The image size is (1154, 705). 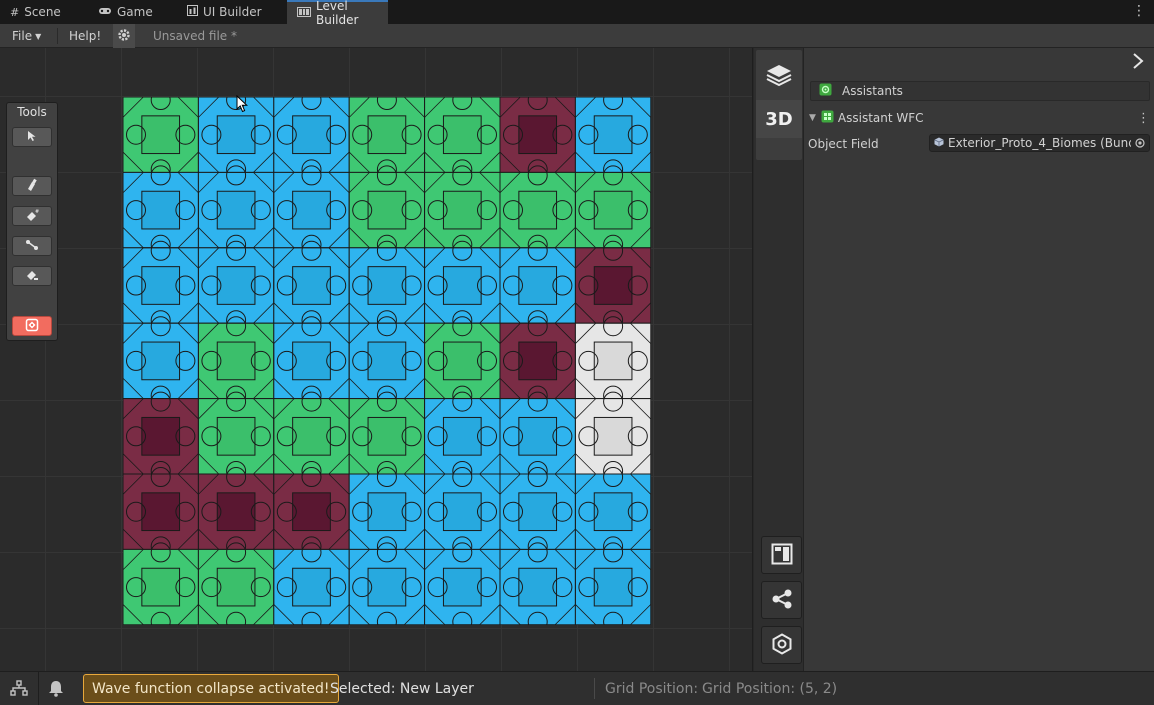 What do you see at coordinates (979, 118) in the screenshot?
I see `assistant-wfc-foldout: ▼ Assistant WFC ⋮` at bounding box center [979, 118].